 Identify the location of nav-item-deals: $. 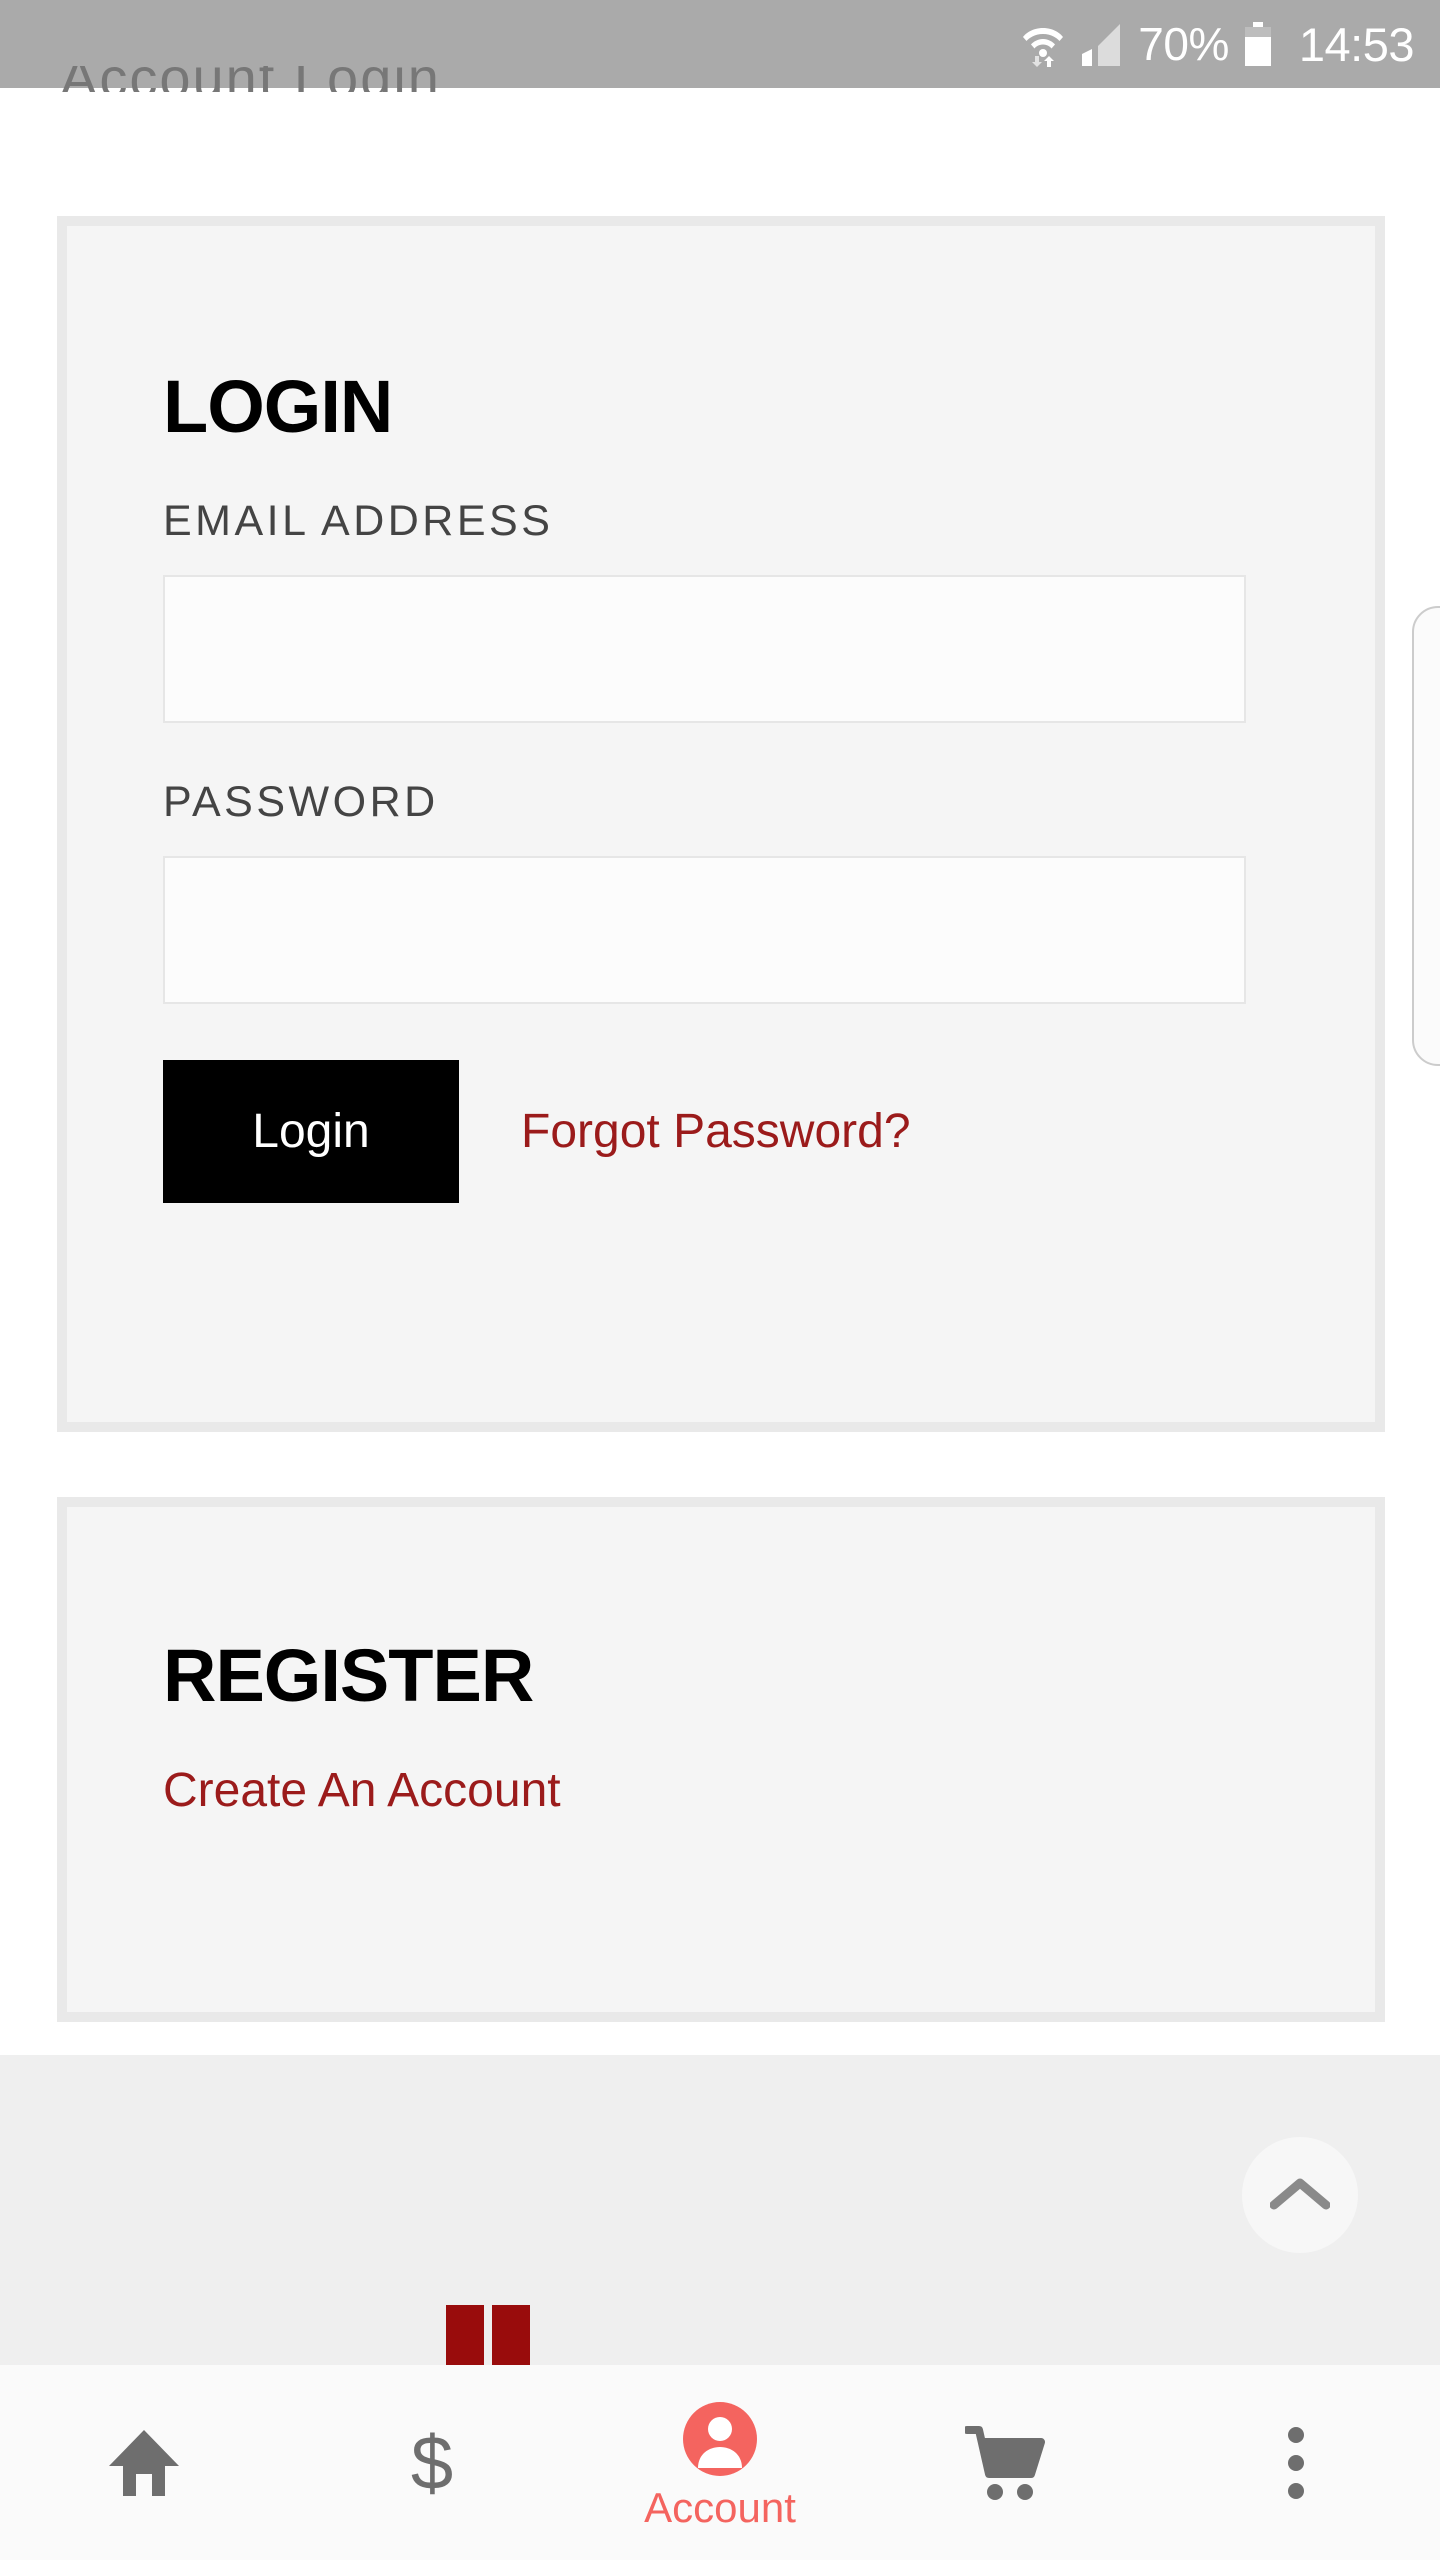
(432, 2462).